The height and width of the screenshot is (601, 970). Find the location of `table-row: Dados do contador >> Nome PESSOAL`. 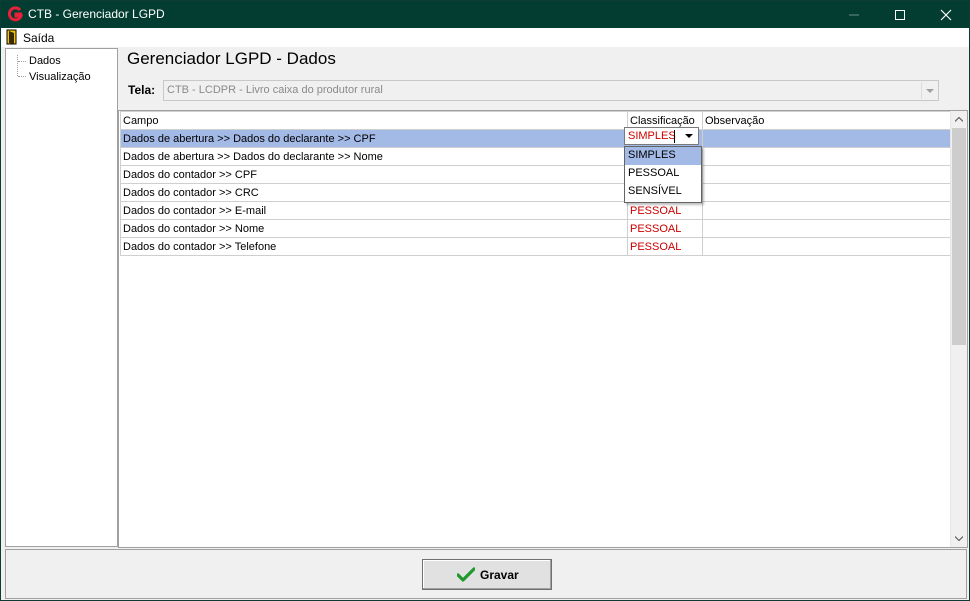

table-row: Dados do contador >> Nome PESSOAL is located at coordinates (536, 228).